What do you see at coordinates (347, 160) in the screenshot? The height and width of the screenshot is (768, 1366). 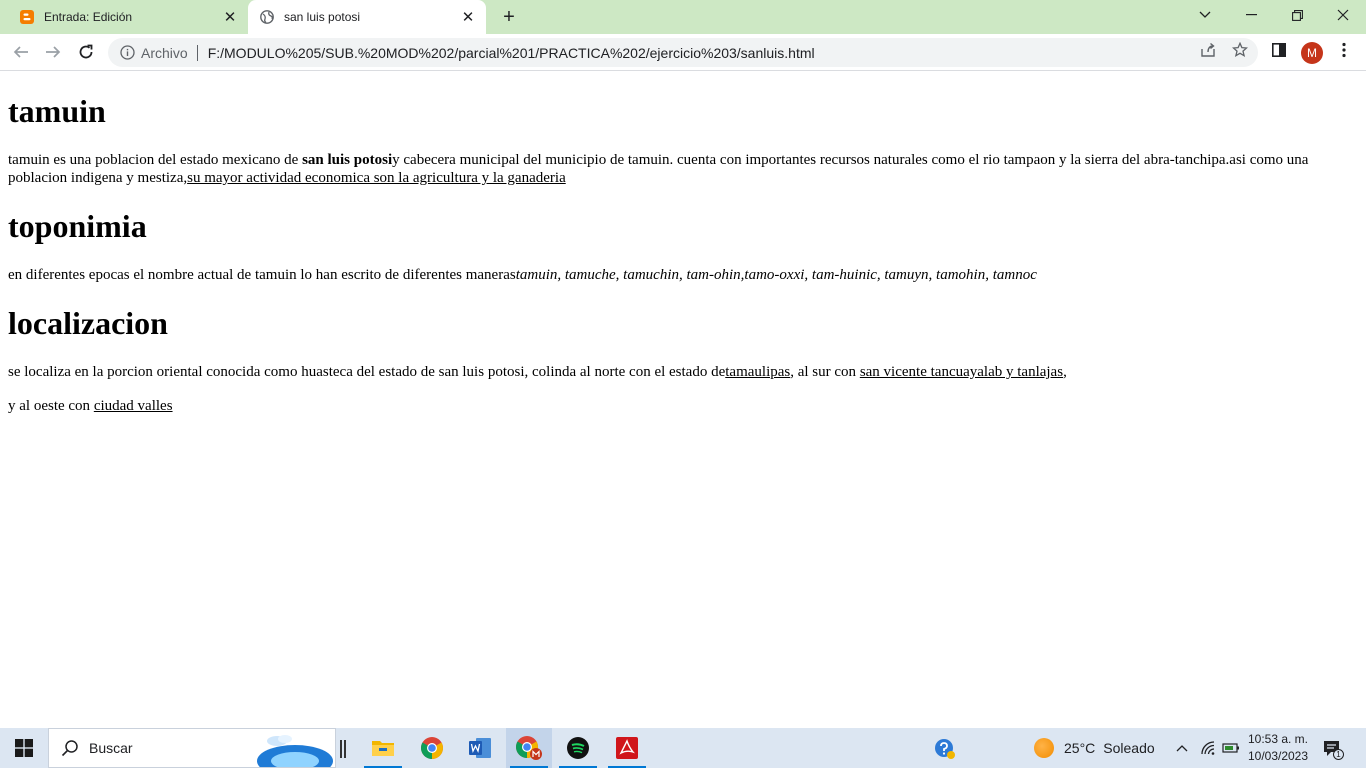 I see `bold-text: san luis potosi` at bounding box center [347, 160].